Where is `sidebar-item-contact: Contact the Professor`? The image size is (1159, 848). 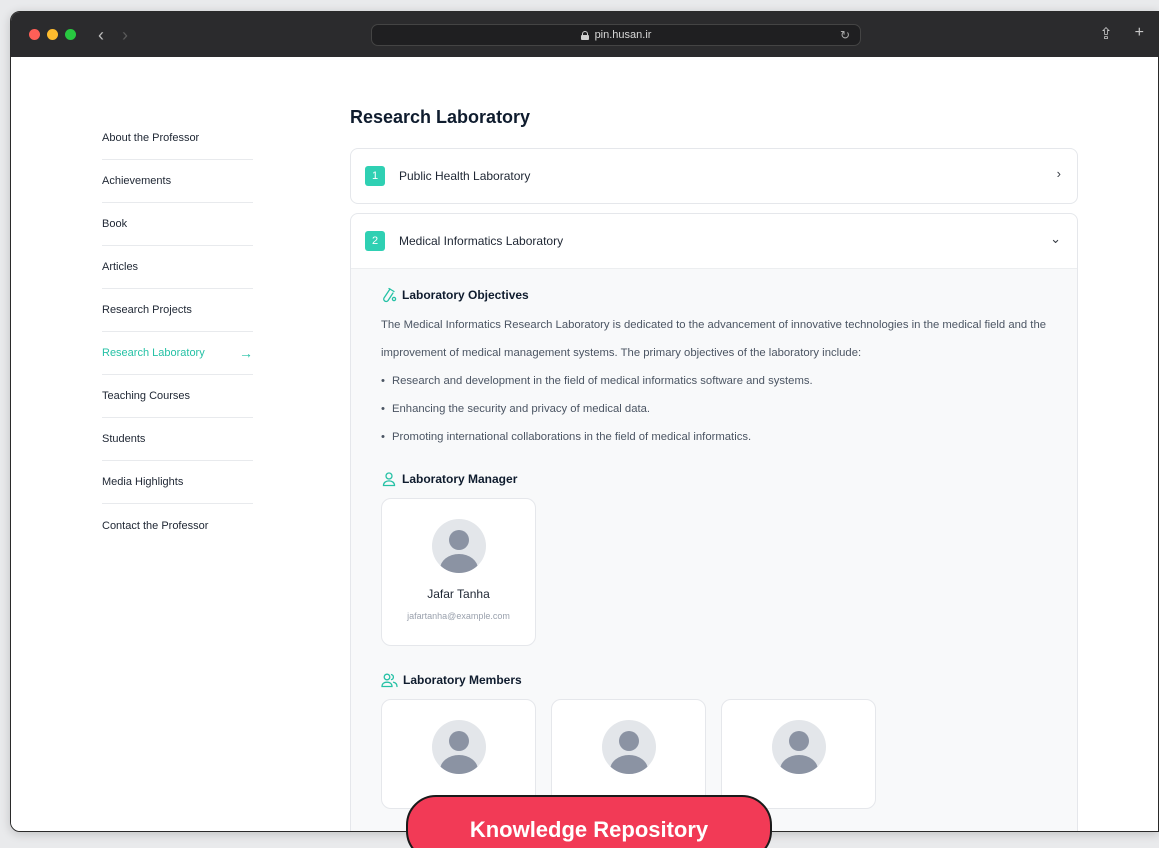 sidebar-item-contact: Contact the Professor is located at coordinates (177, 525).